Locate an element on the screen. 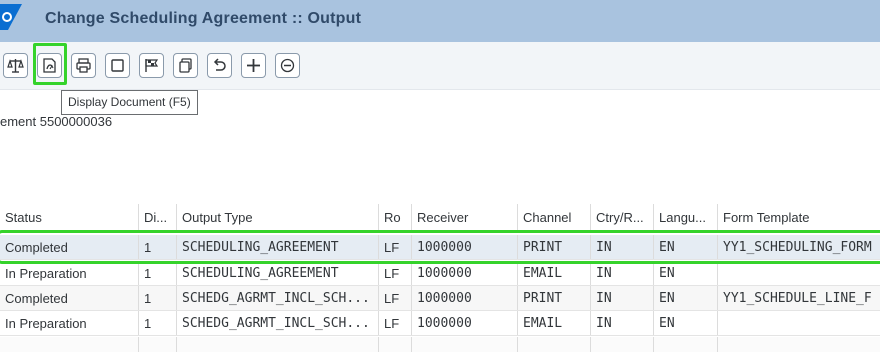  print-button is located at coordinates (83, 65).